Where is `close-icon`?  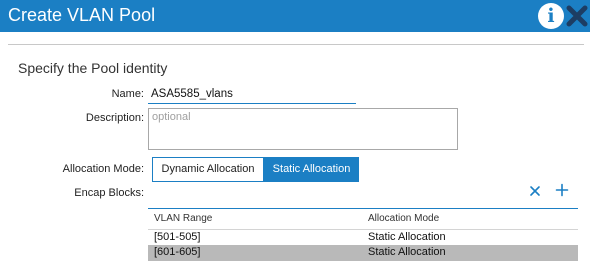 close-icon is located at coordinates (577, 16).